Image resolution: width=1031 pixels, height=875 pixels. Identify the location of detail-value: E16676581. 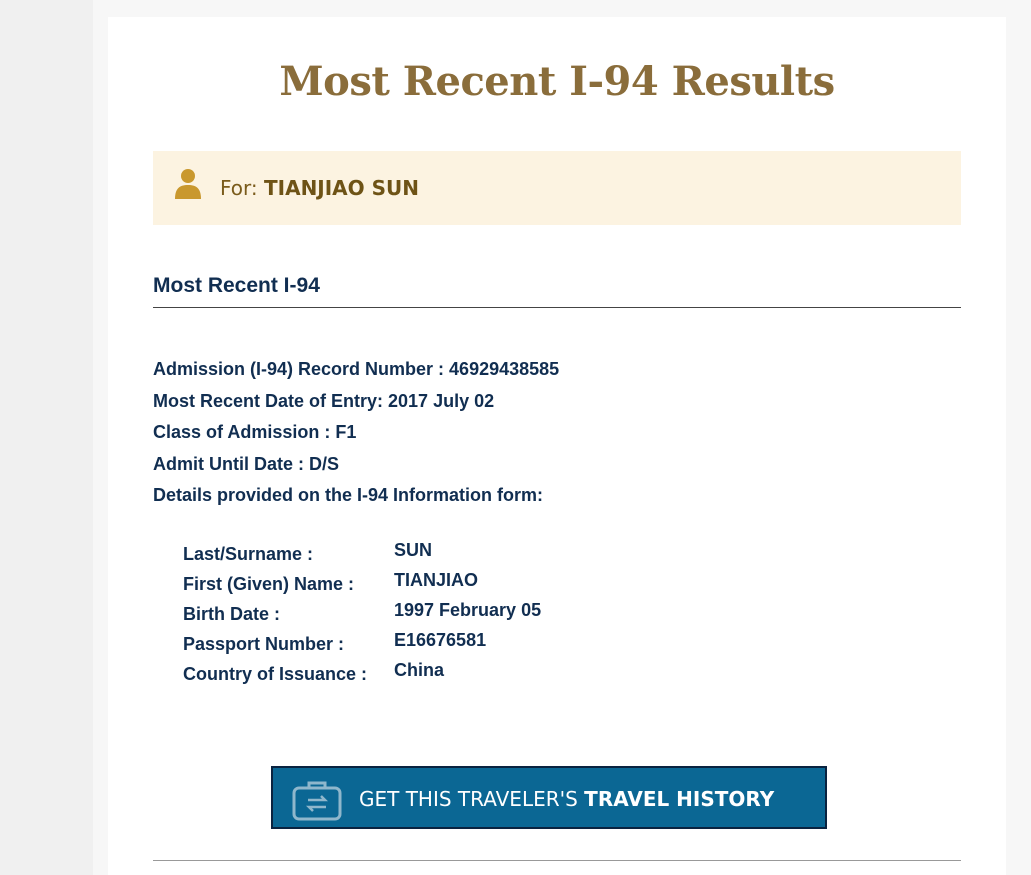
(440, 640).